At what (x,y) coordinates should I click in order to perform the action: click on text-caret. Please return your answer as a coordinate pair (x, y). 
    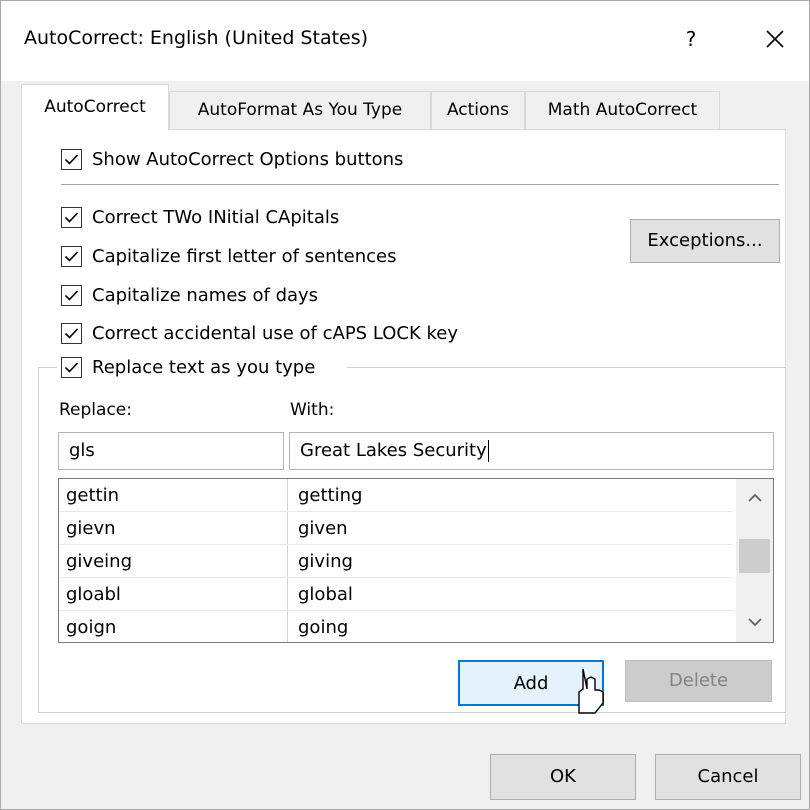
    Looking at the image, I should click on (488, 451).